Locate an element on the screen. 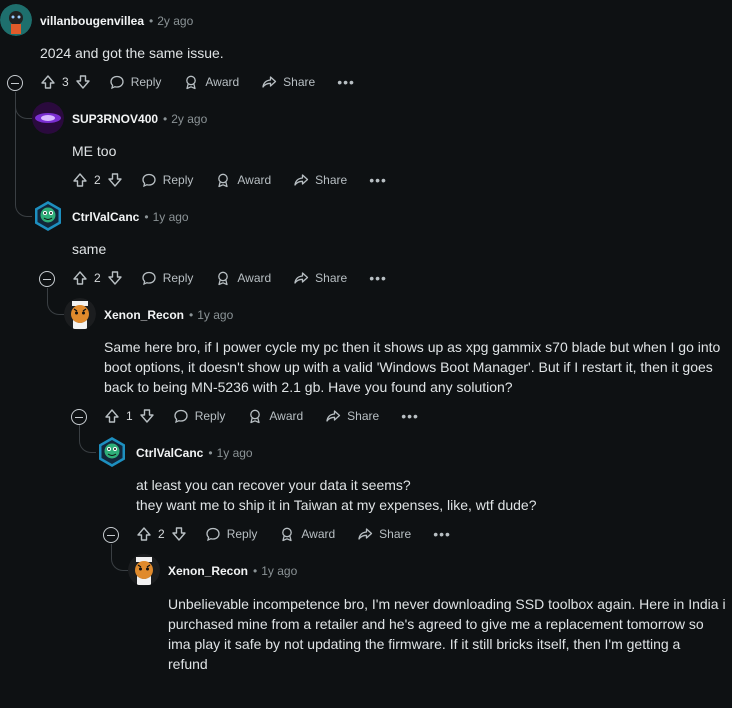 The width and height of the screenshot is (732, 708). vote-count: 3 is located at coordinates (65, 82).